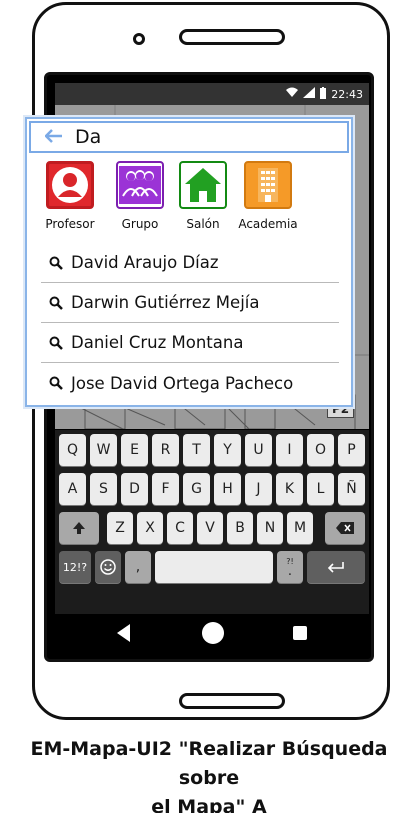  What do you see at coordinates (138, 567) in the screenshot?
I see `comma-key: ,` at bounding box center [138, 567].